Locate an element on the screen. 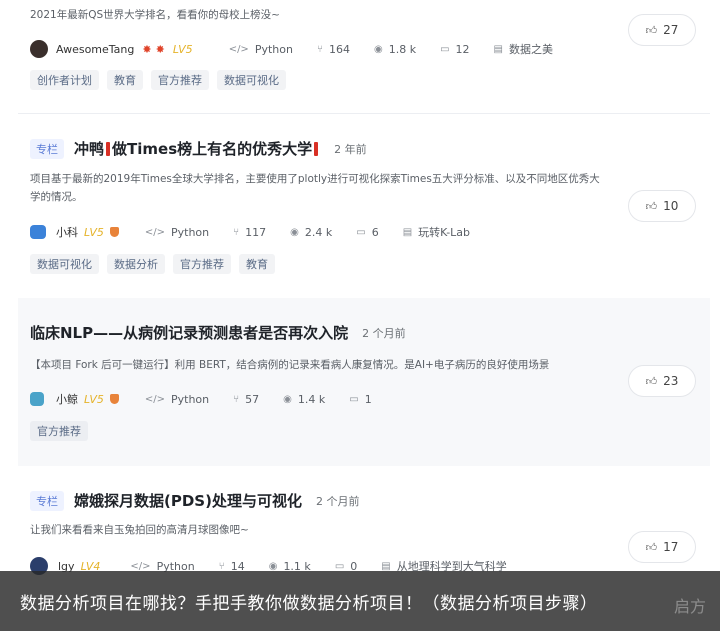 The image size is (720, 631). card-title-row: 专栏 冲鸭 做Times榜上有名的优秀大学 2 年前 is located at coordinates (198, 148).